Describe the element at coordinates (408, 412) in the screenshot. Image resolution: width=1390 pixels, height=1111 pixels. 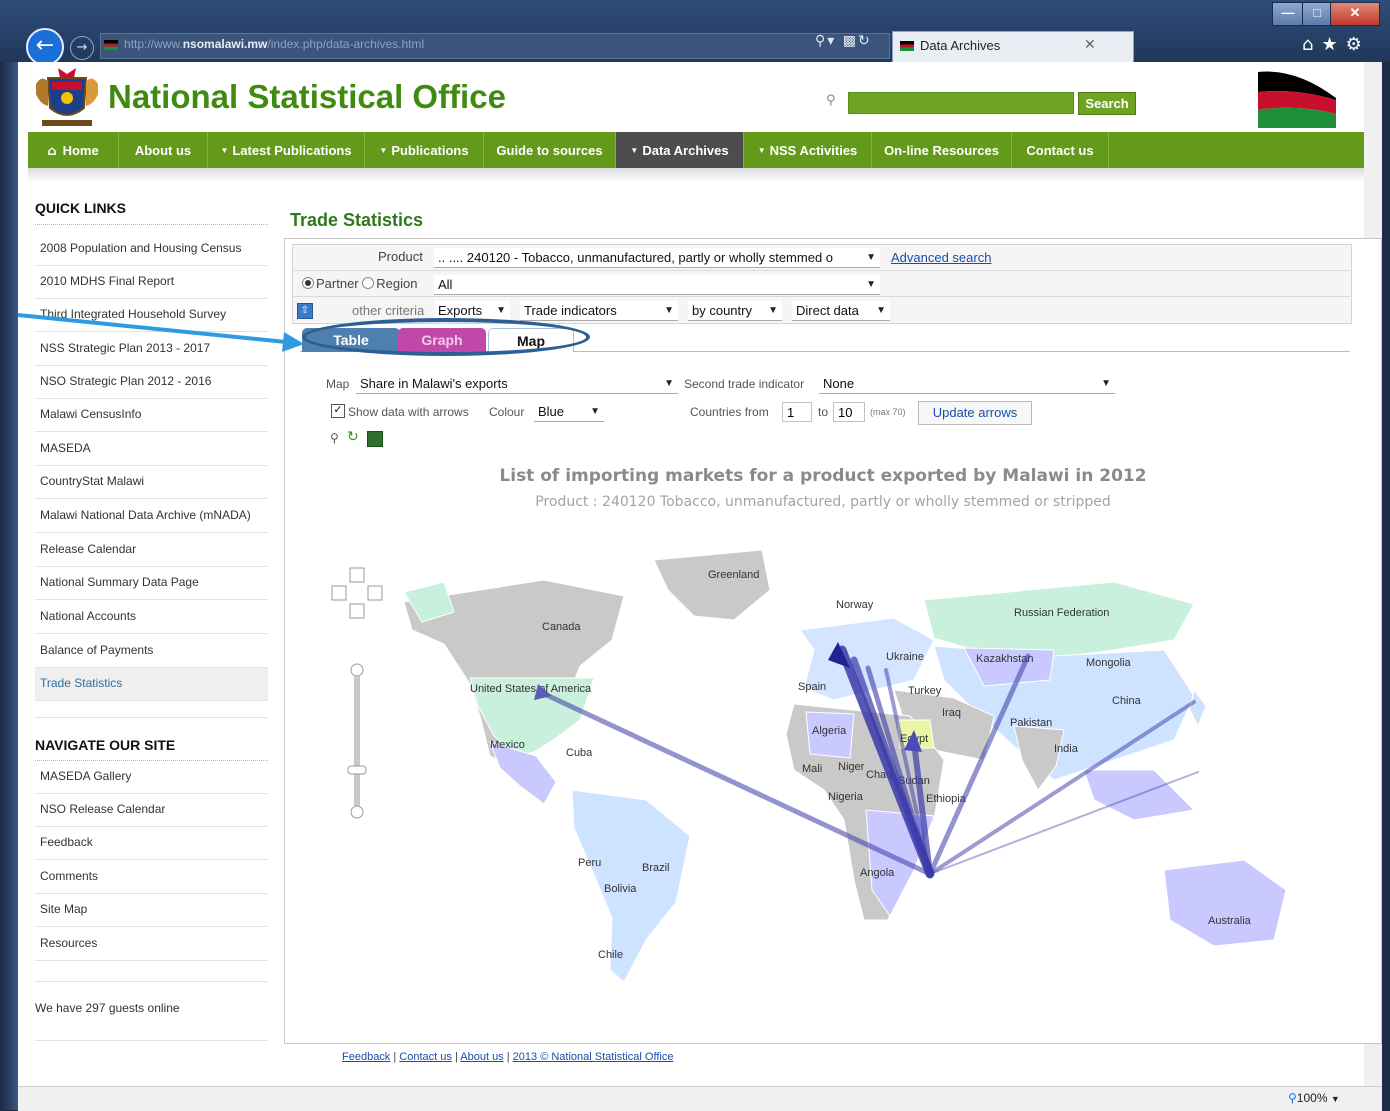
I see `show-arrows-label: Show data with arrows` at that location.